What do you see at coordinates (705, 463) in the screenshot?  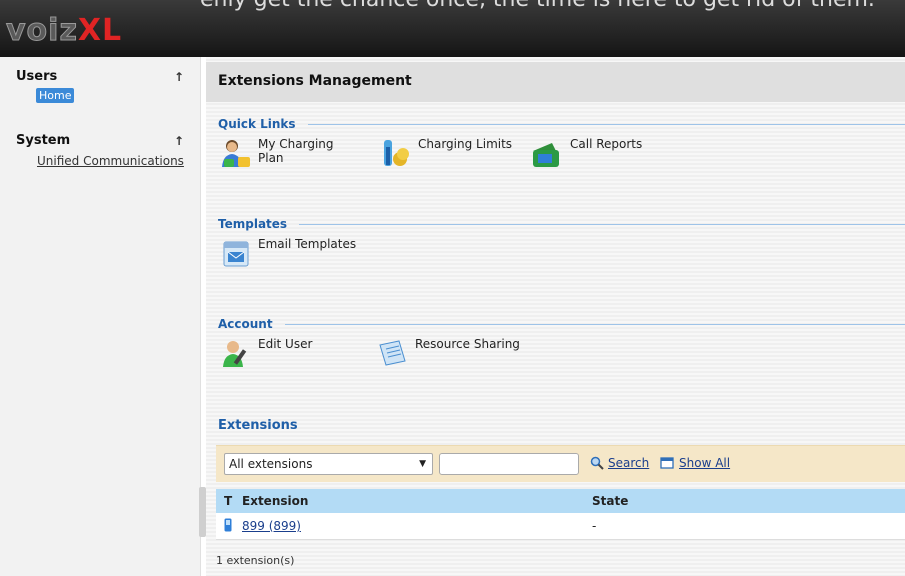 I see `show-all-label: Show All` at bounding box center [705, 463].